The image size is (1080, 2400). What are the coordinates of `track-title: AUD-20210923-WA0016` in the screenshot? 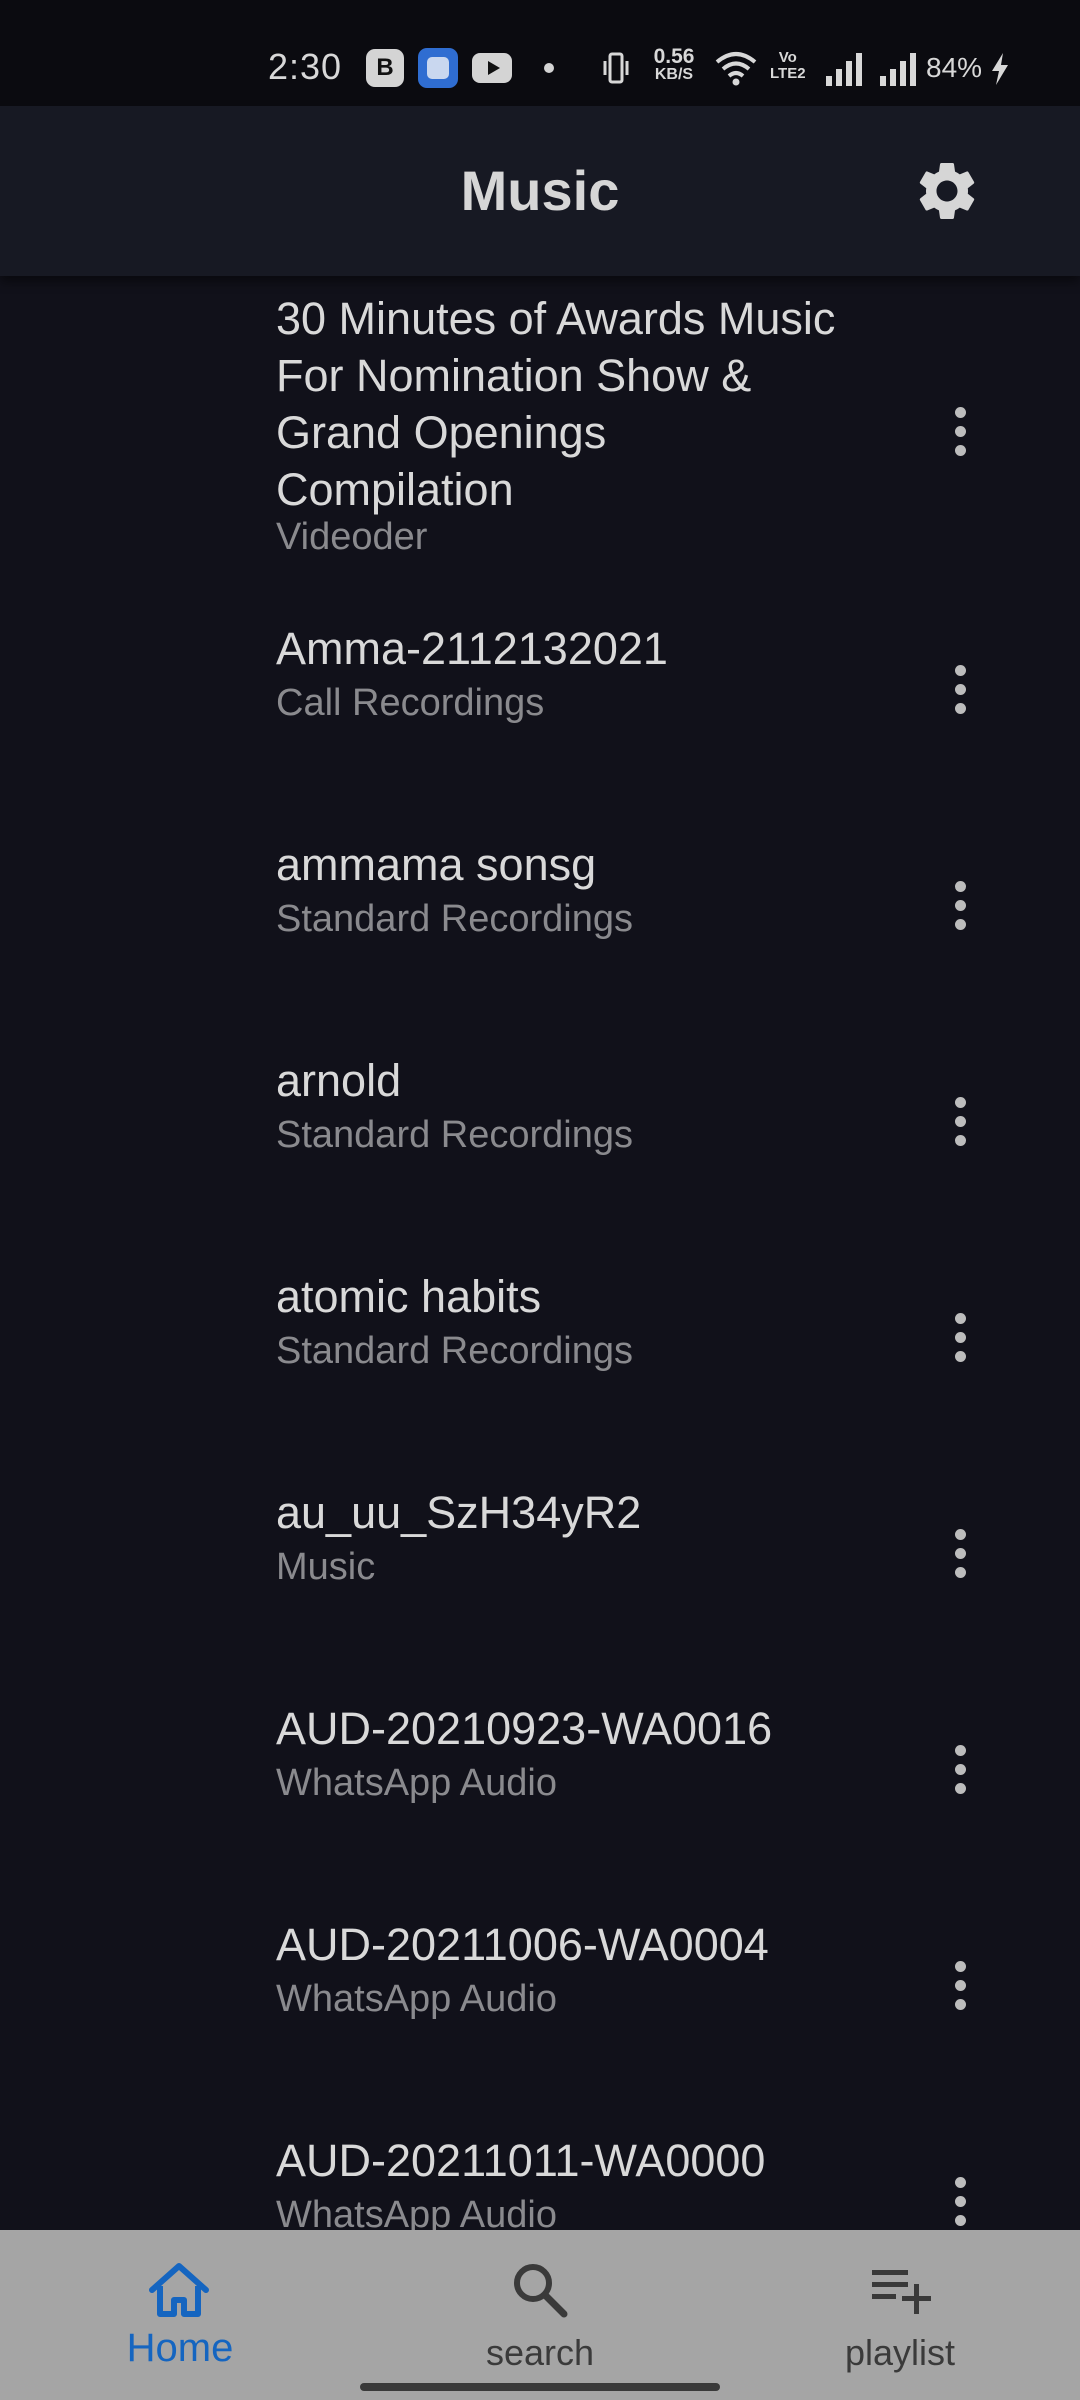 It's located at (524, 1728).